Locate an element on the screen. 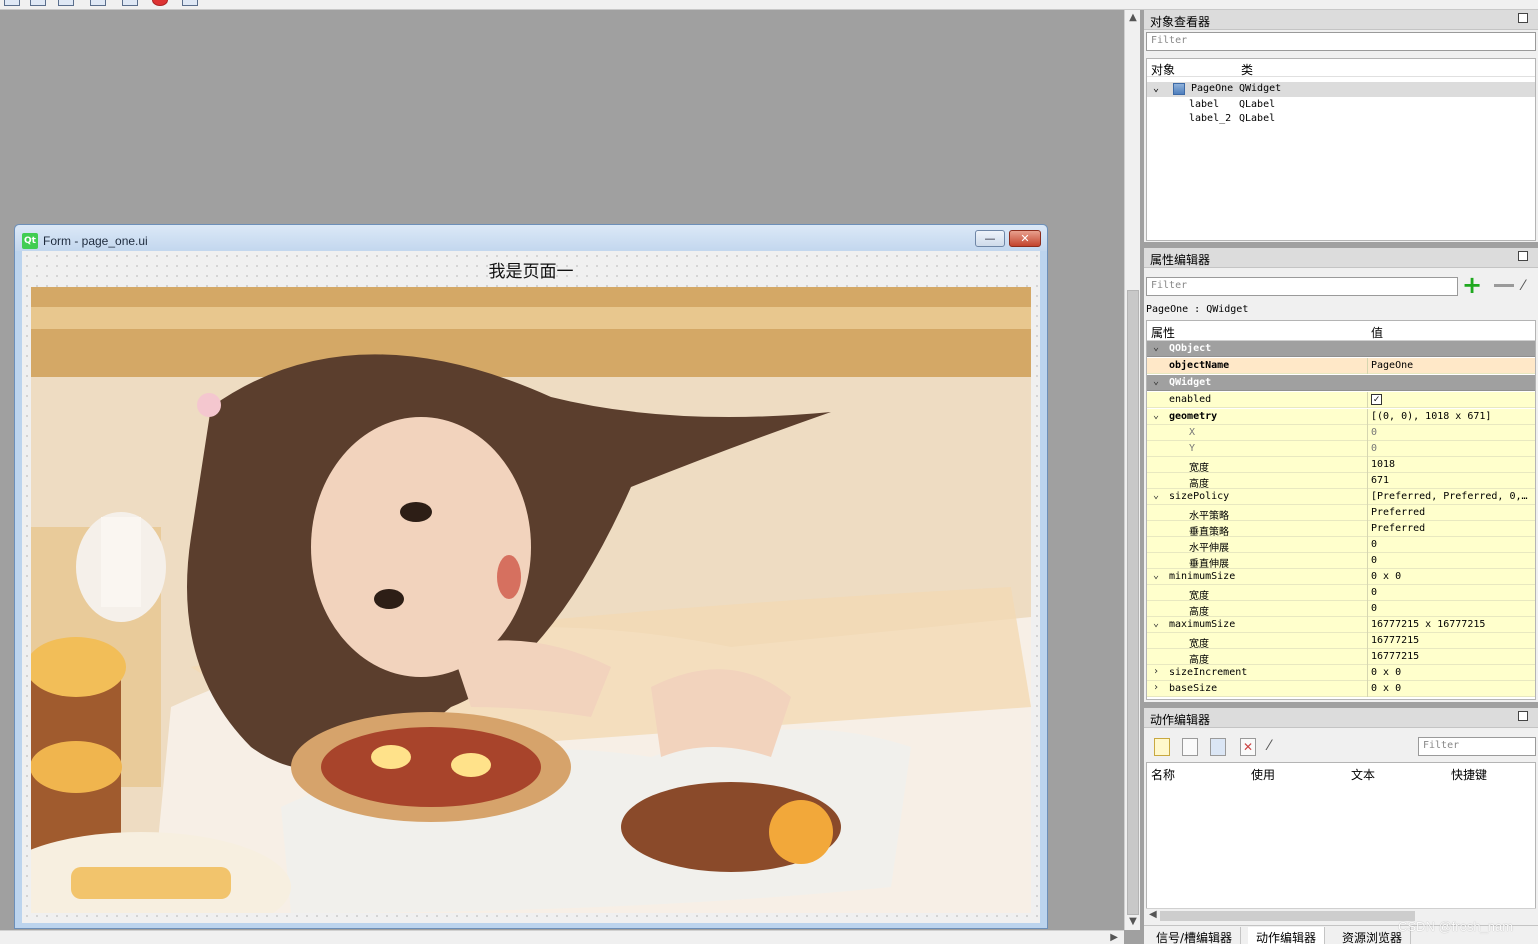 This screenshot has height=944, width=1538. property-row-maximumsize: ⌄ maximumSize 16777215 x 16777215 is located at coordinates (1341, 625).